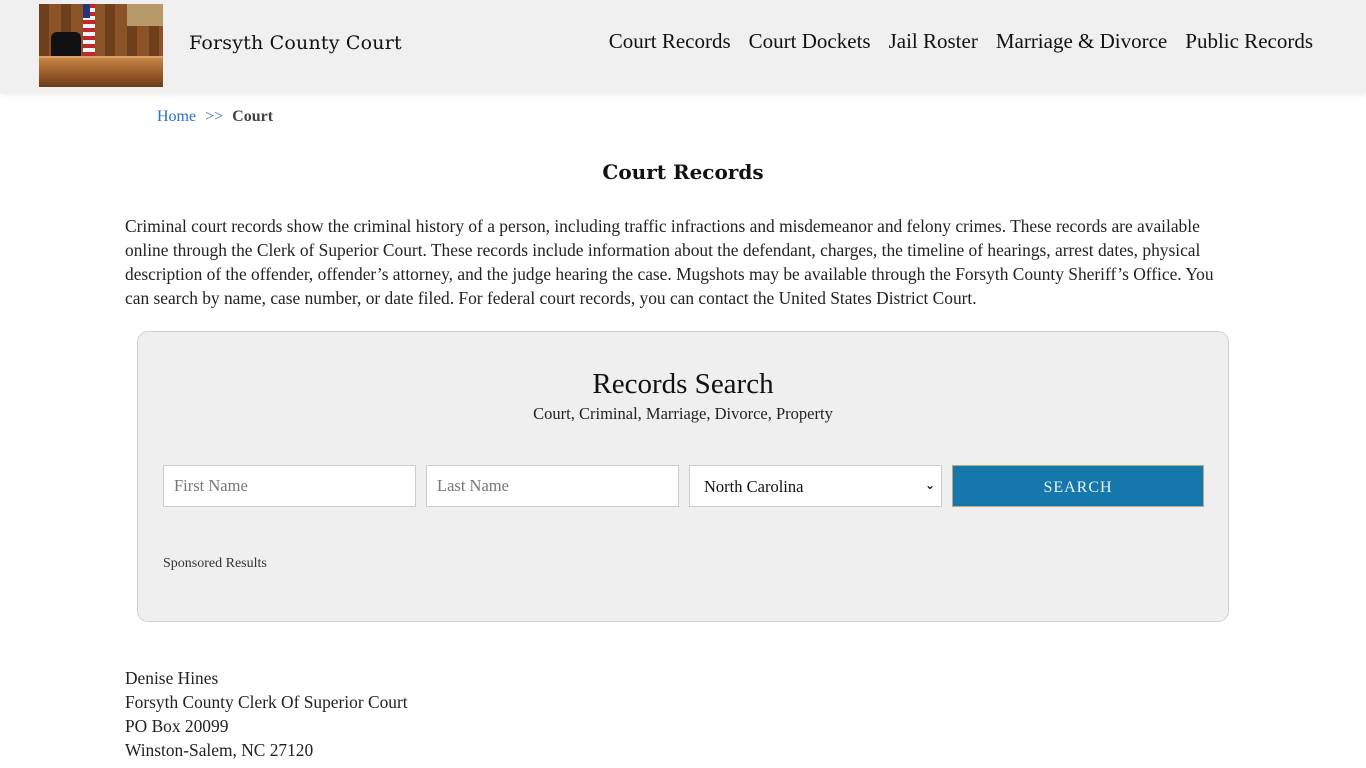  I want to click on nav-court-records: Court Records, so click(670, 41).